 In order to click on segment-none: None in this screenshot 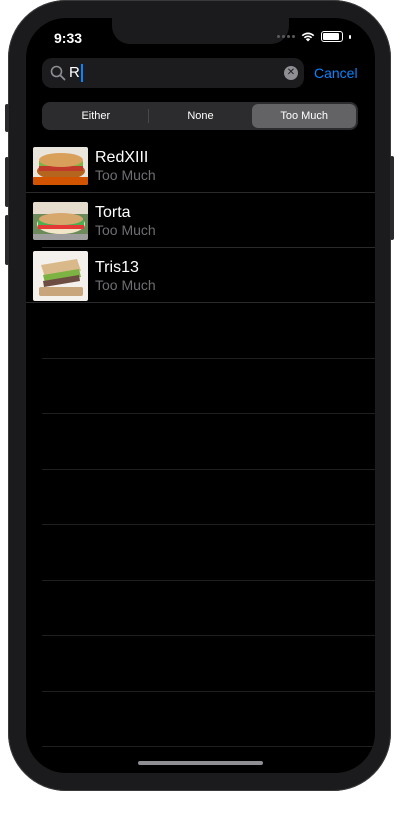, I will do `click(201, 116)`.